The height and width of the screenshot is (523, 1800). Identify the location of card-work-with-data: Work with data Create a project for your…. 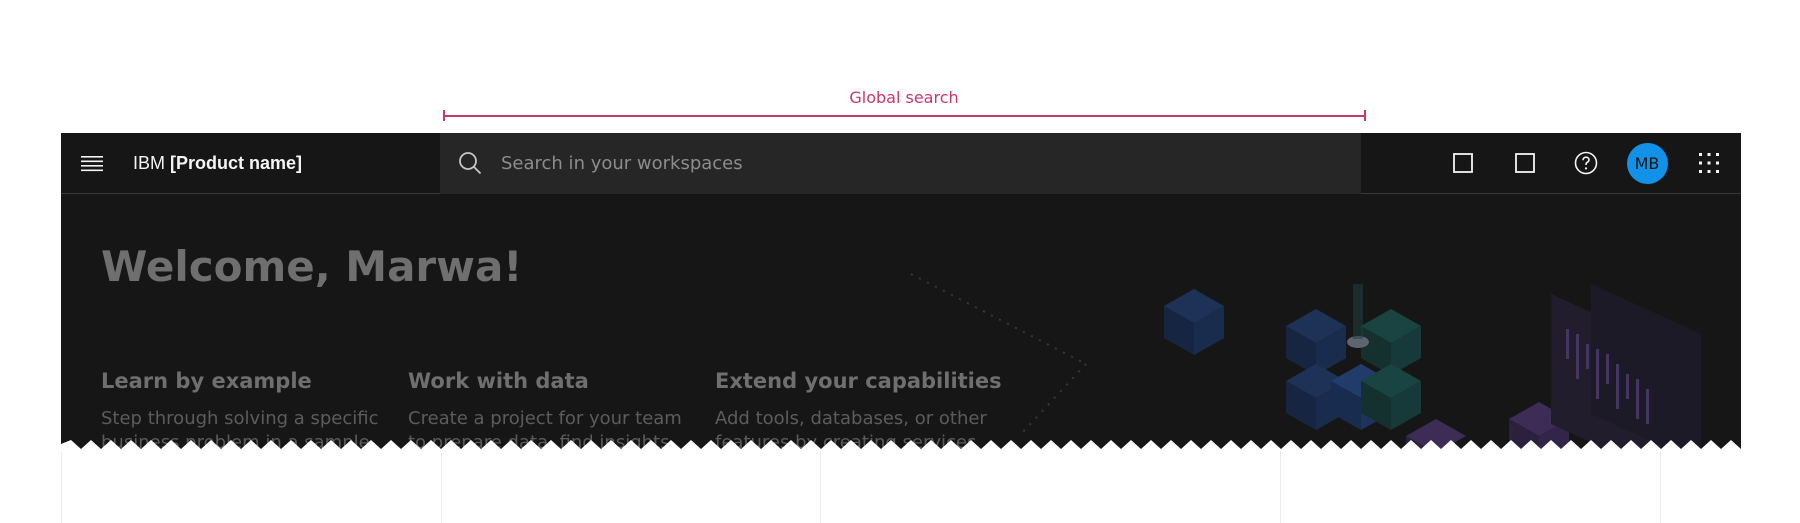
(553, 409).